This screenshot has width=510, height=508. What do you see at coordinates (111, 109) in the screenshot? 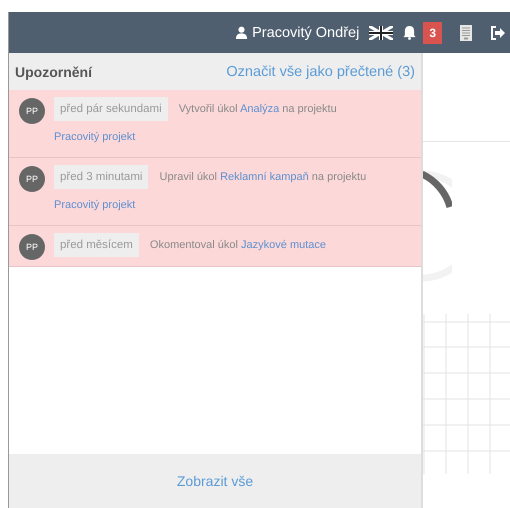
I see `time-label: před pár sekundami` at bounding box center [111, 109].